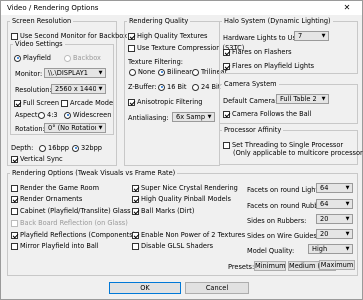 This screenshot has width=363, height=300. I want to click on rotation-select: 0° (No Rotation) ▼, so click(75, 128).